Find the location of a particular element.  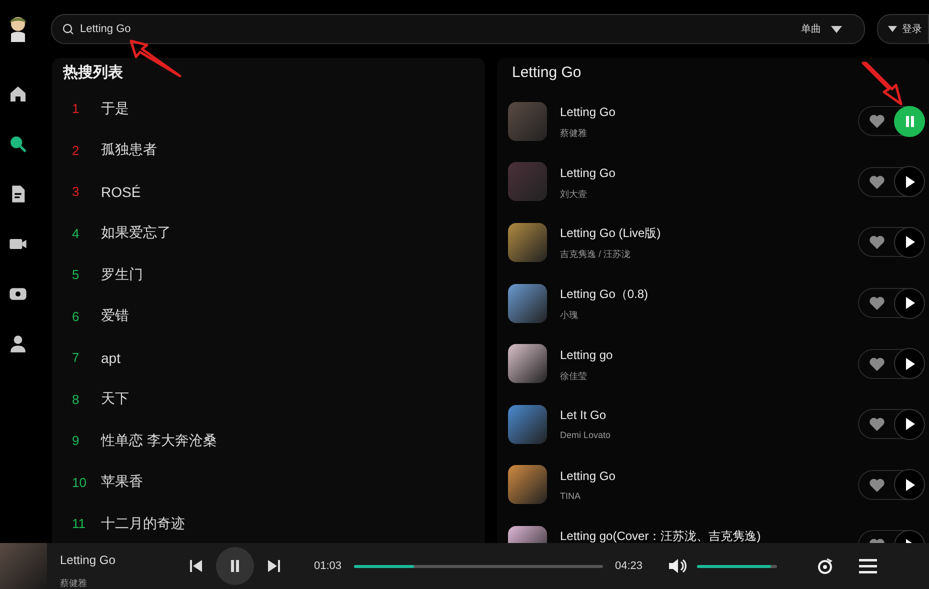

results-title: Letting Go is located at coordinates (546, 73).